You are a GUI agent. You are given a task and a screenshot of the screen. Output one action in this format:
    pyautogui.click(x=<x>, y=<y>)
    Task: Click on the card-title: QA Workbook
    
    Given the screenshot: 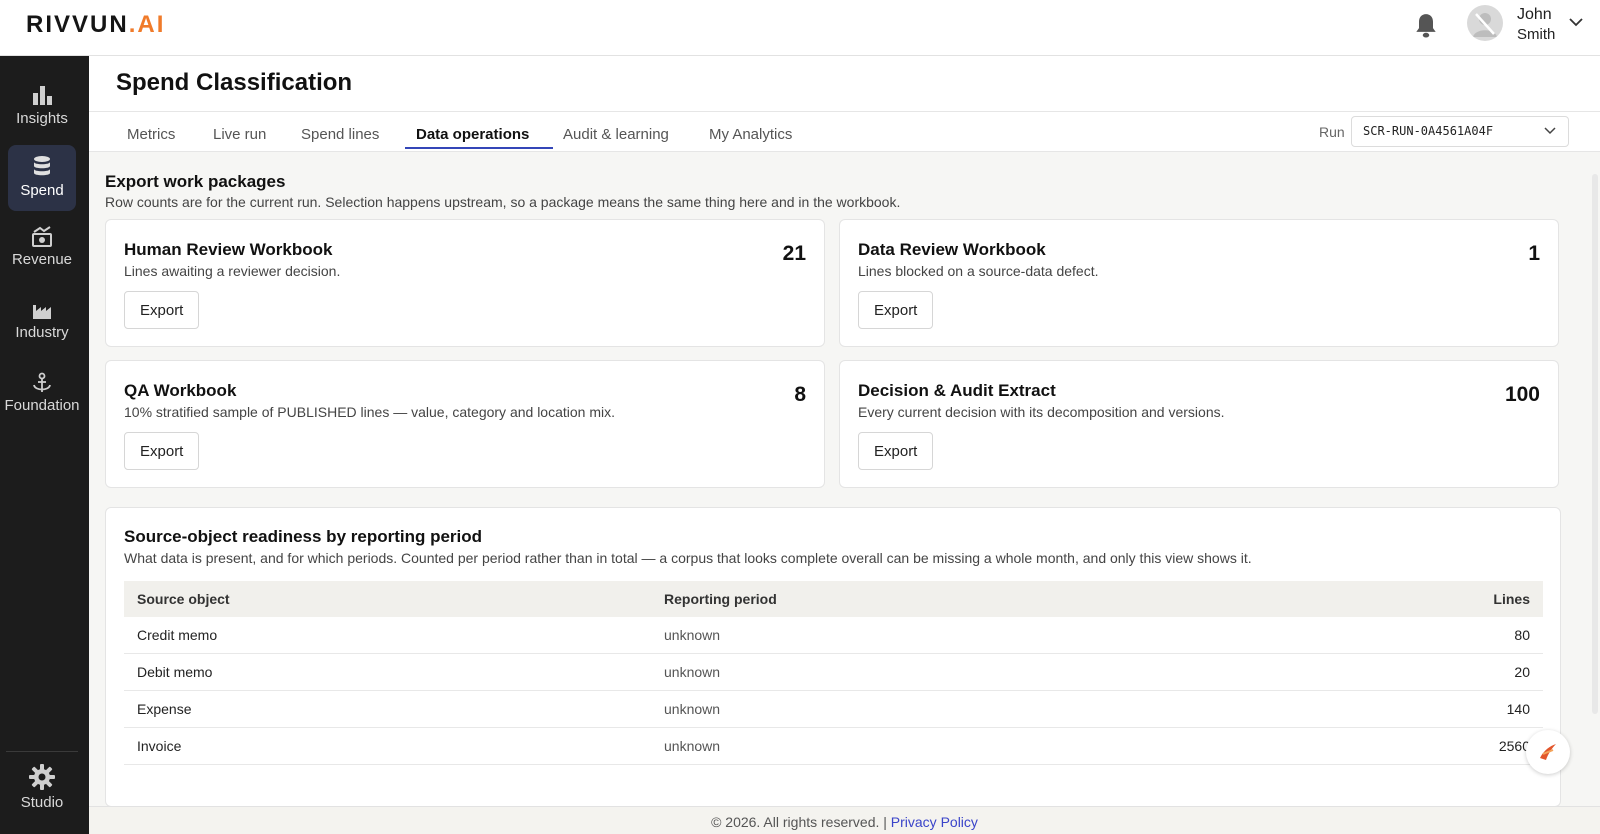 What is the action you would take?
    pyautogui.click(x=180, y=390)
    